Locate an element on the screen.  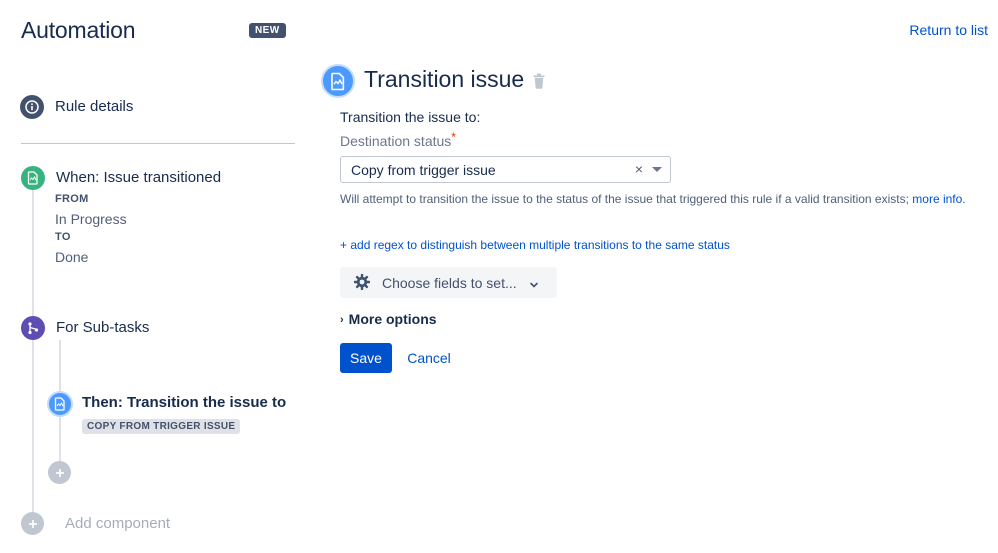
action-title: Then: Transition the issue to is located at coordinates (184, 402).